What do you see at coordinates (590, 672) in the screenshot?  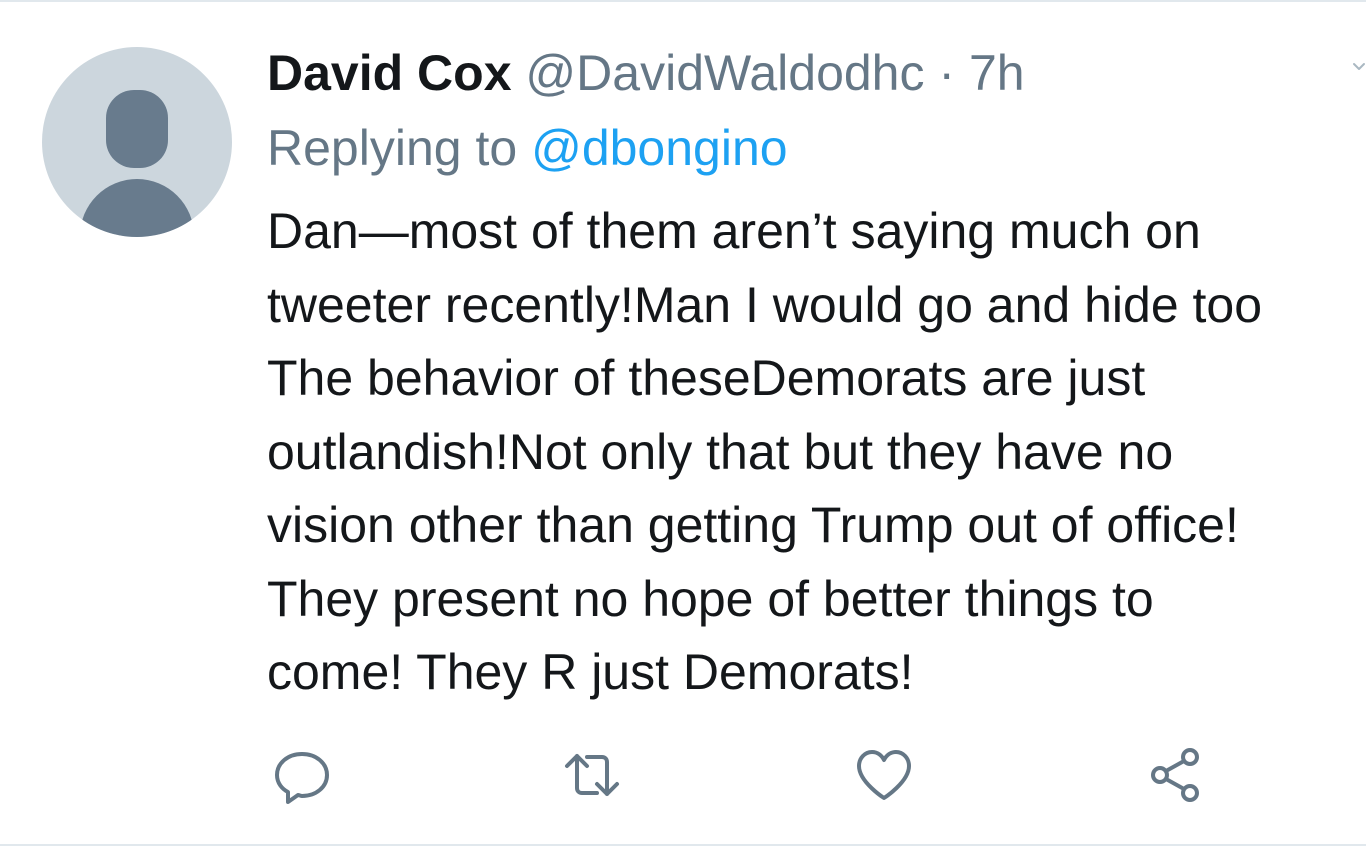 I see `tweet-text-line: come! They R just Demorats!` at bounding box center [590, 672].